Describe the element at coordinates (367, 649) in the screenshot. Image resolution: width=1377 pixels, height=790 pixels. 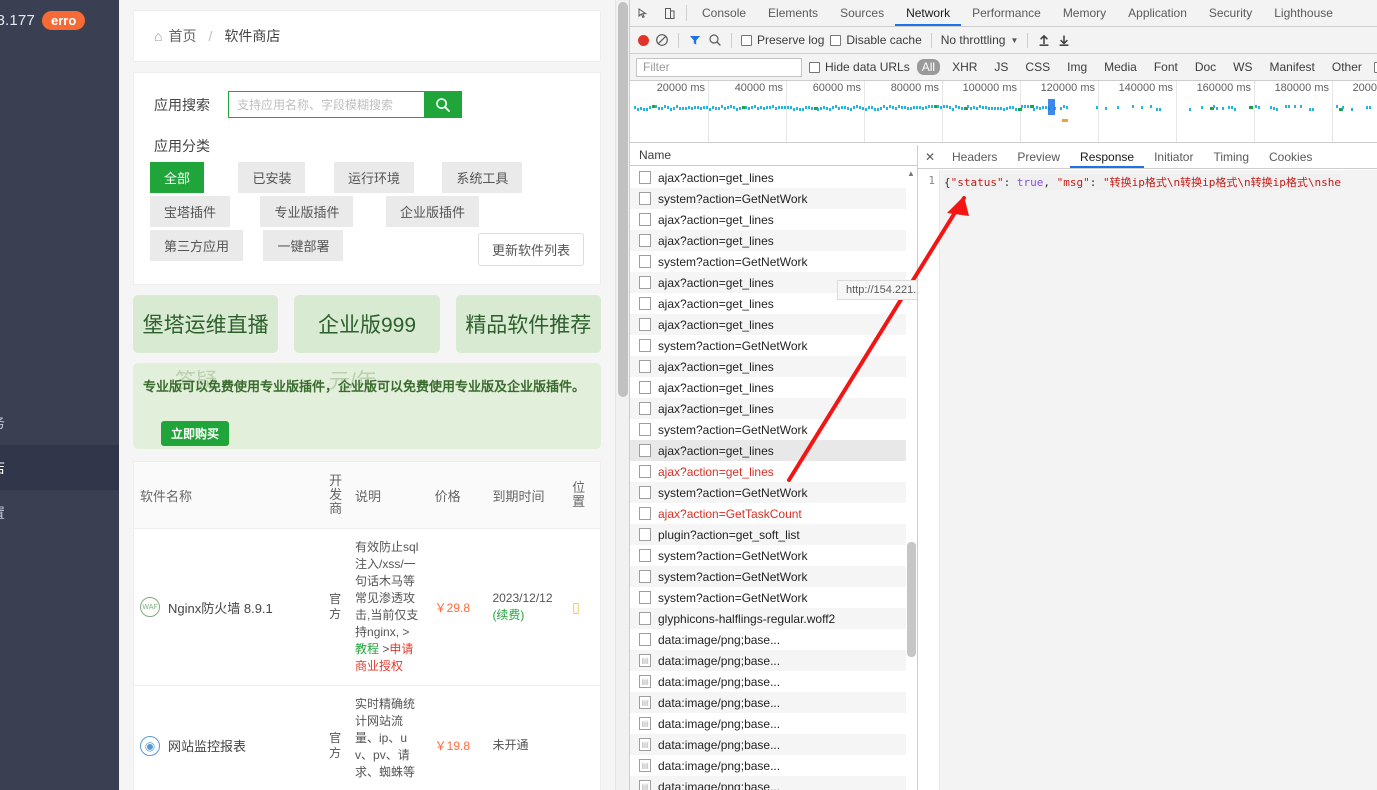
I see `tutorial-link: 教程` at that location.